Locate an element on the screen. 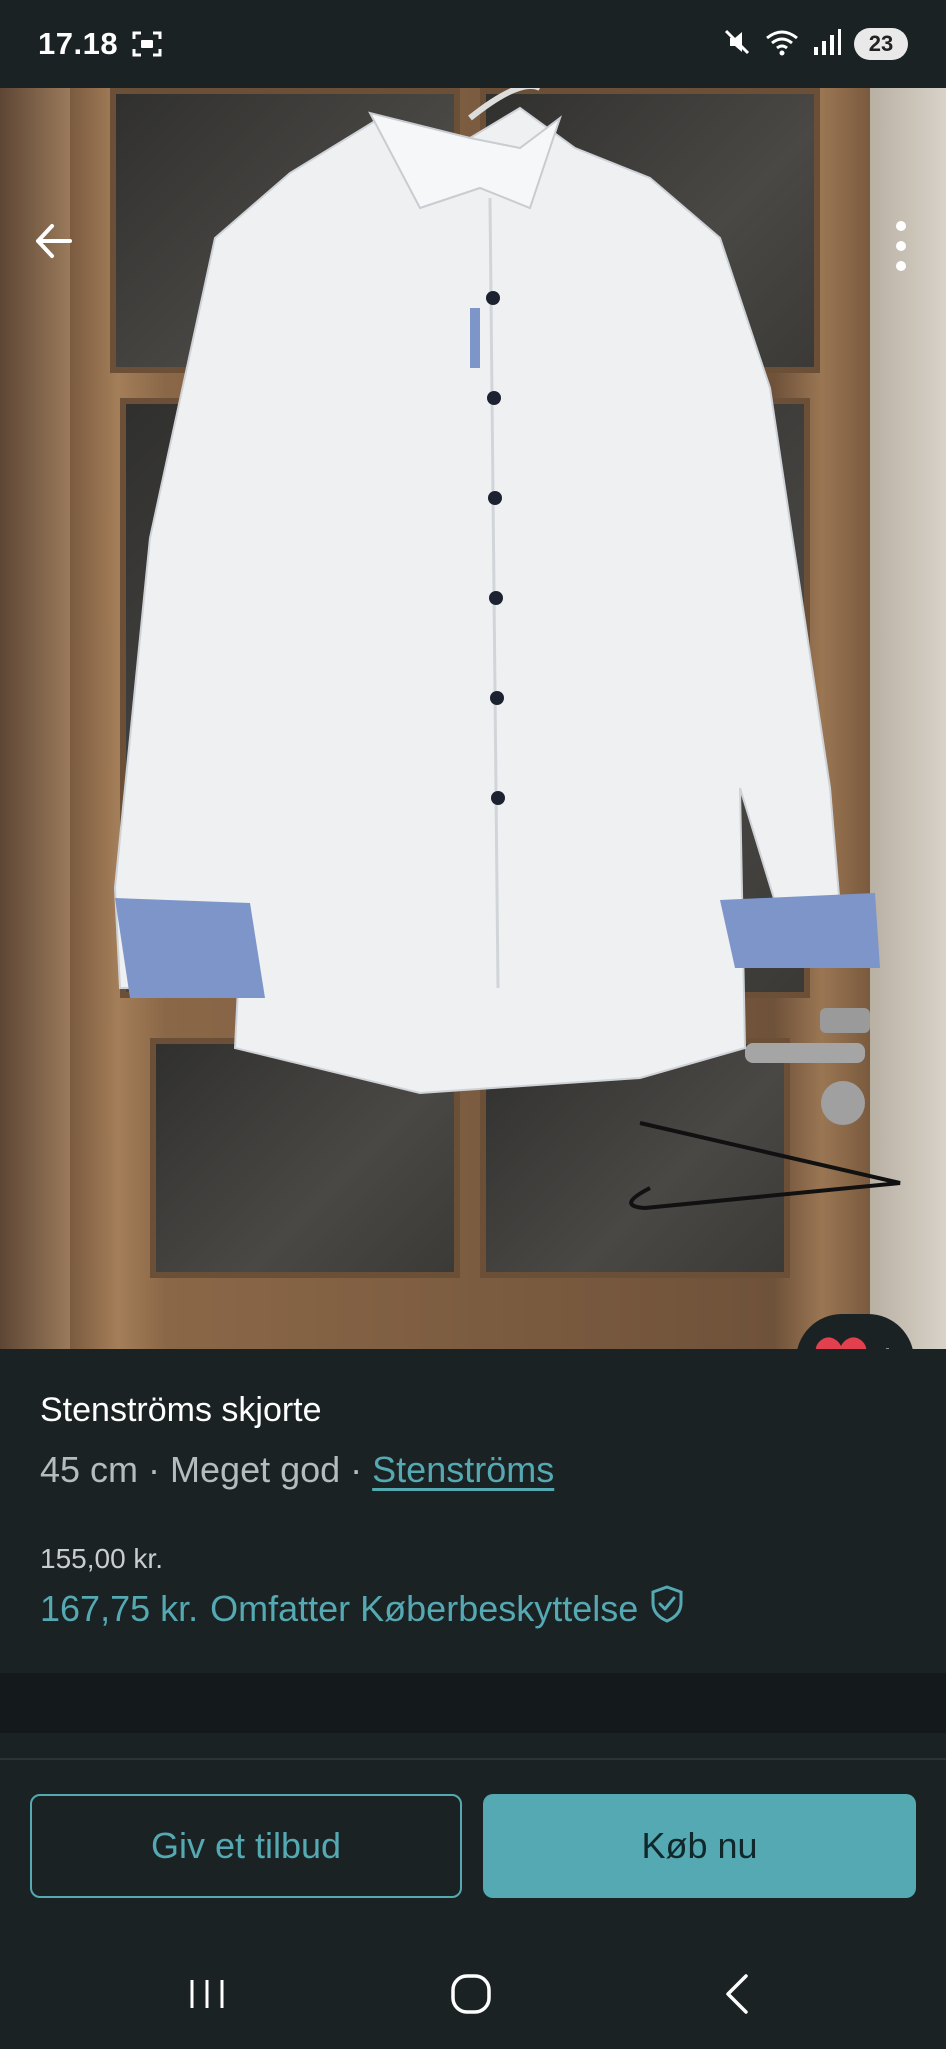 The width and height of the screenshot is (946, 2049). battery-indicator: 23 is located at coordinates (881, 44).